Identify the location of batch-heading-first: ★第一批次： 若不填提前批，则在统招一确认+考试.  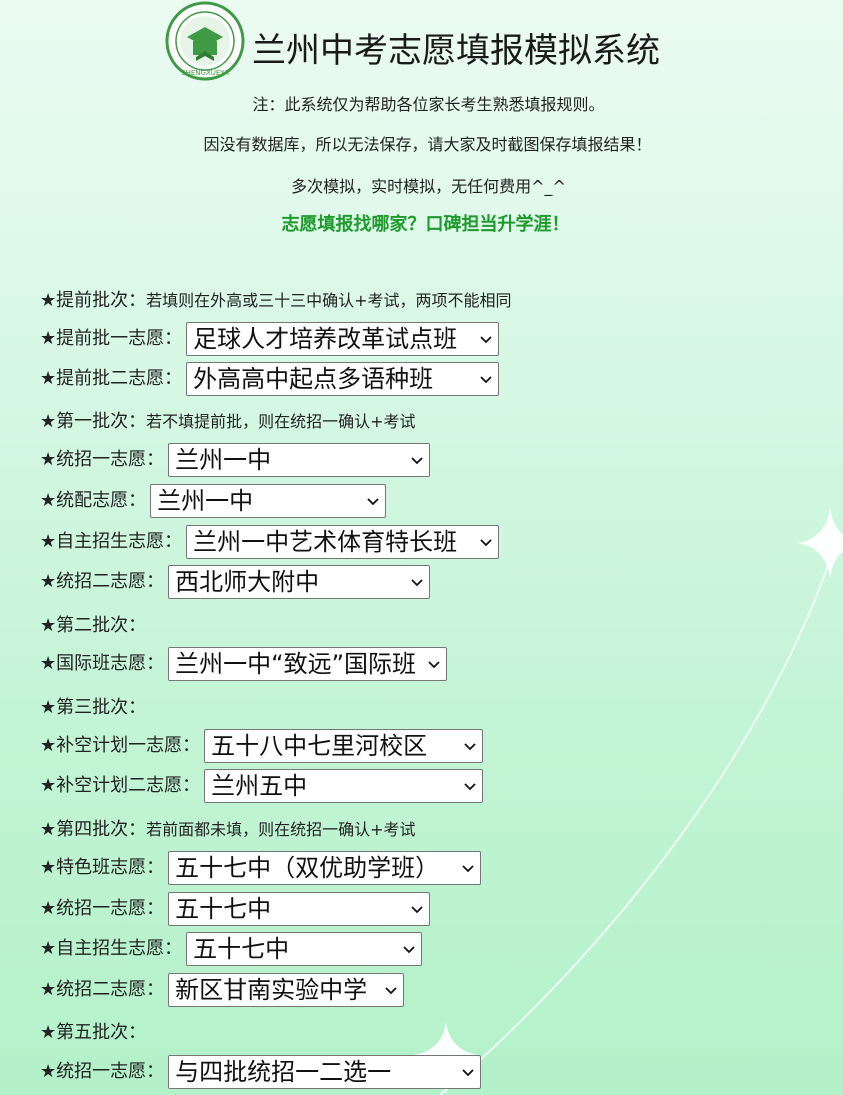
(228, 422).